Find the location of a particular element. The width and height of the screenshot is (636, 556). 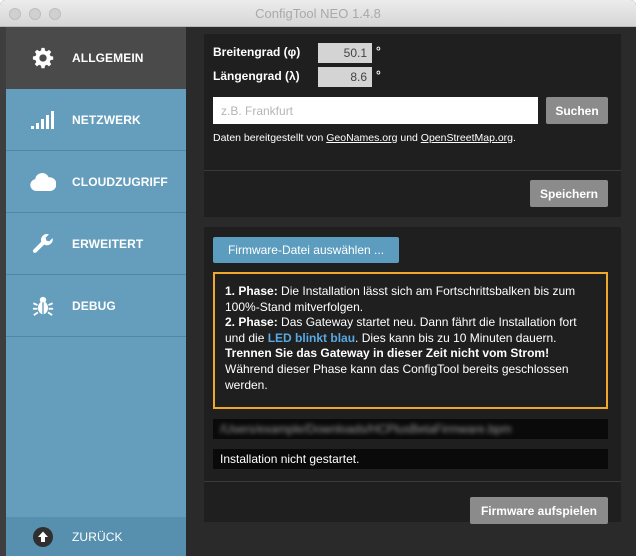

phase2-title: 2. Phase: is located at coordinates (251, 322).